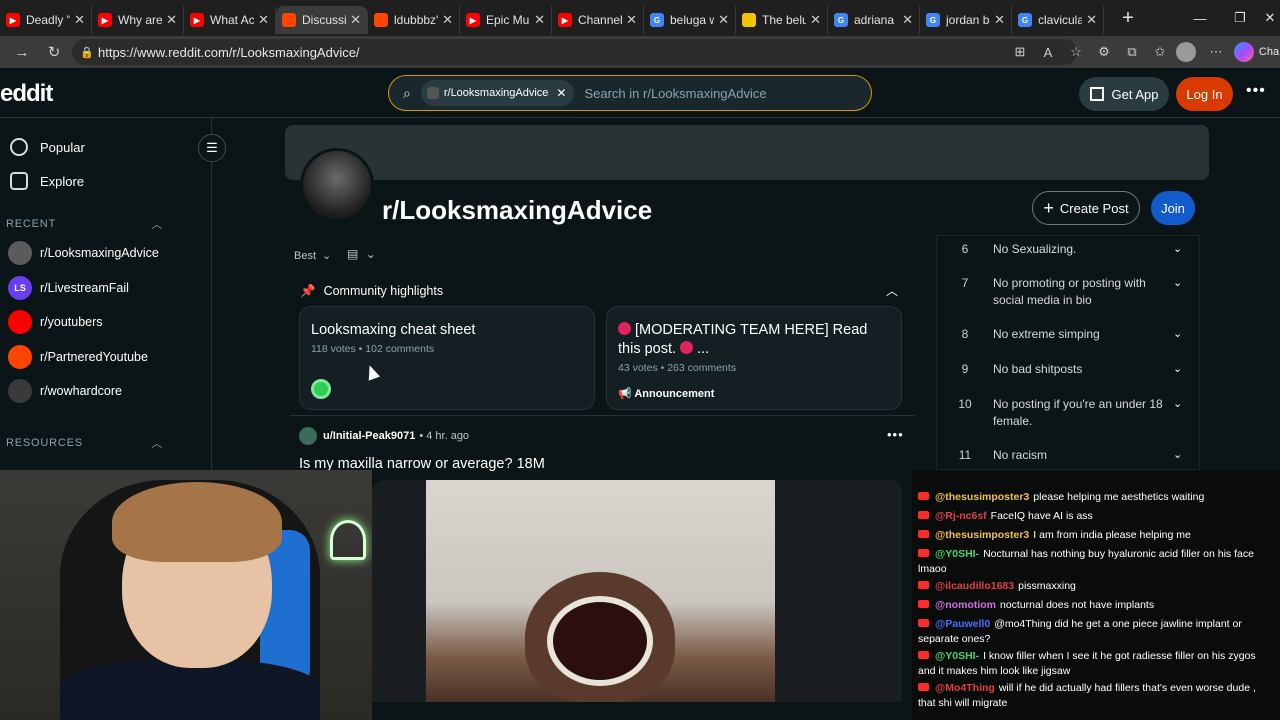  I want to click on app-available-icon: ⊞, so click(1020, 52).